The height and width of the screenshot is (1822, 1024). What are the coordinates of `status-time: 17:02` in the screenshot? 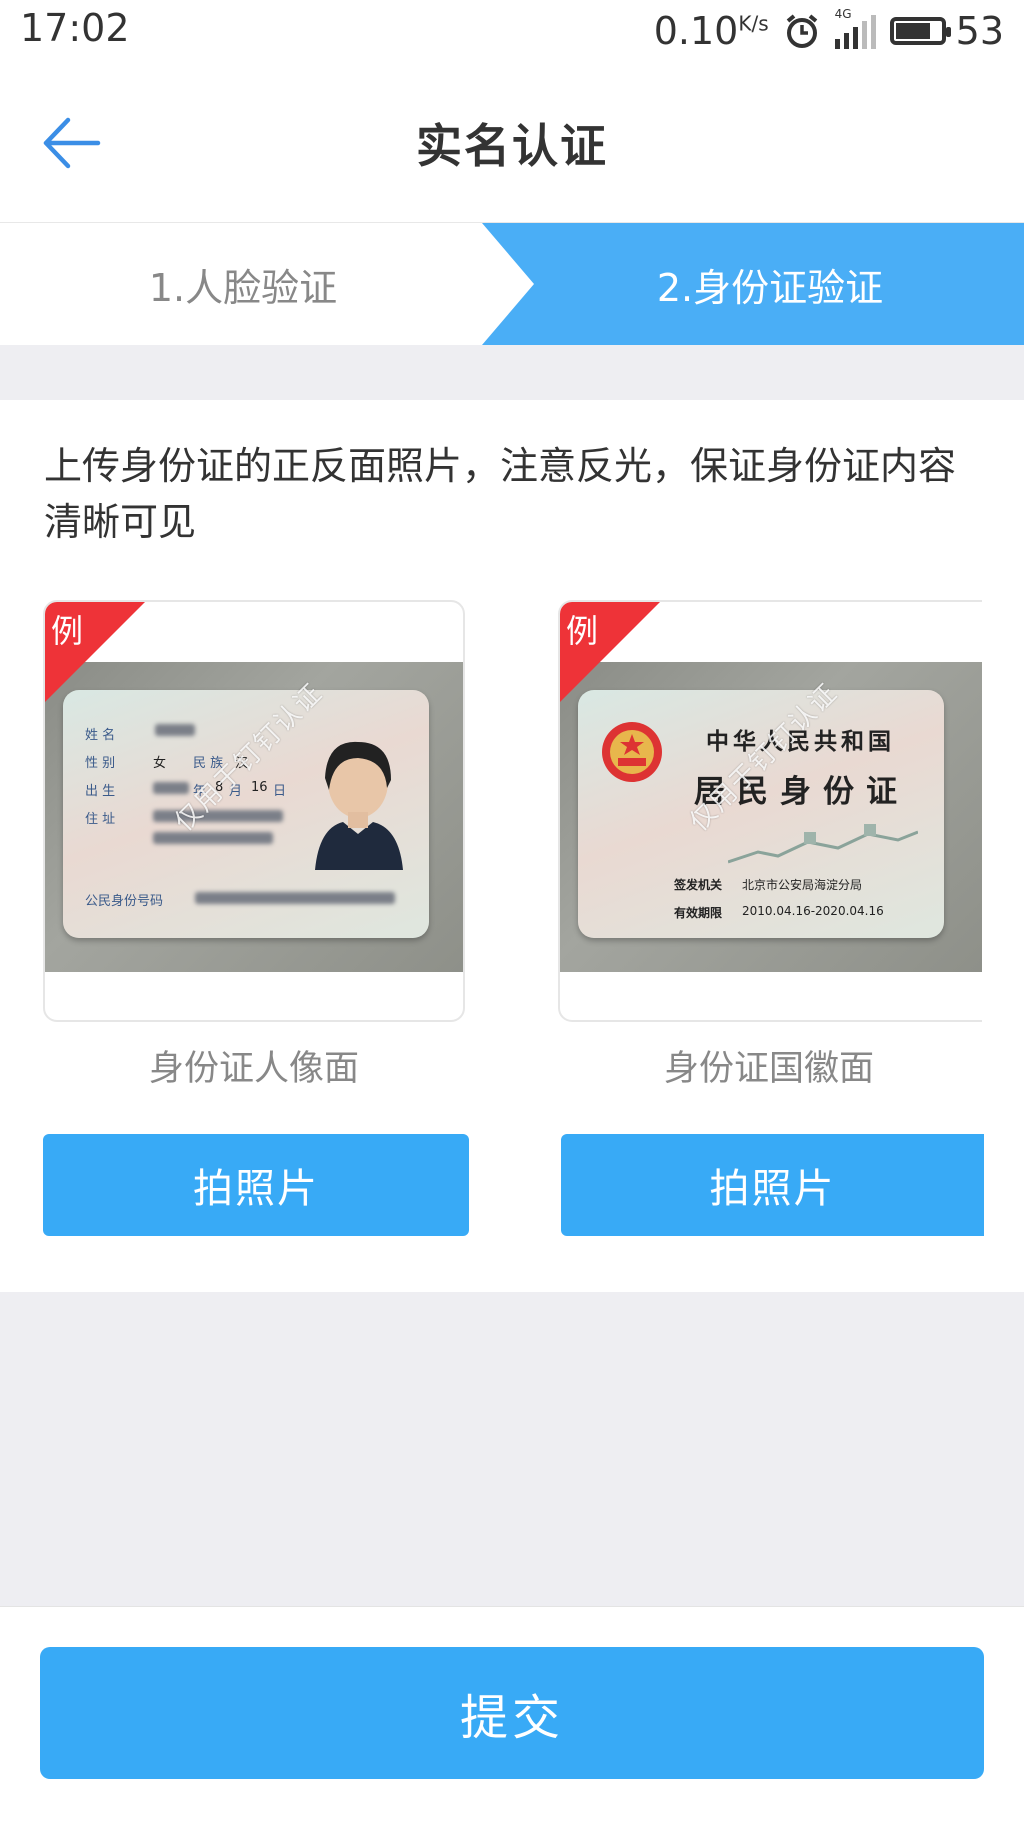 It's located at (75, 28).